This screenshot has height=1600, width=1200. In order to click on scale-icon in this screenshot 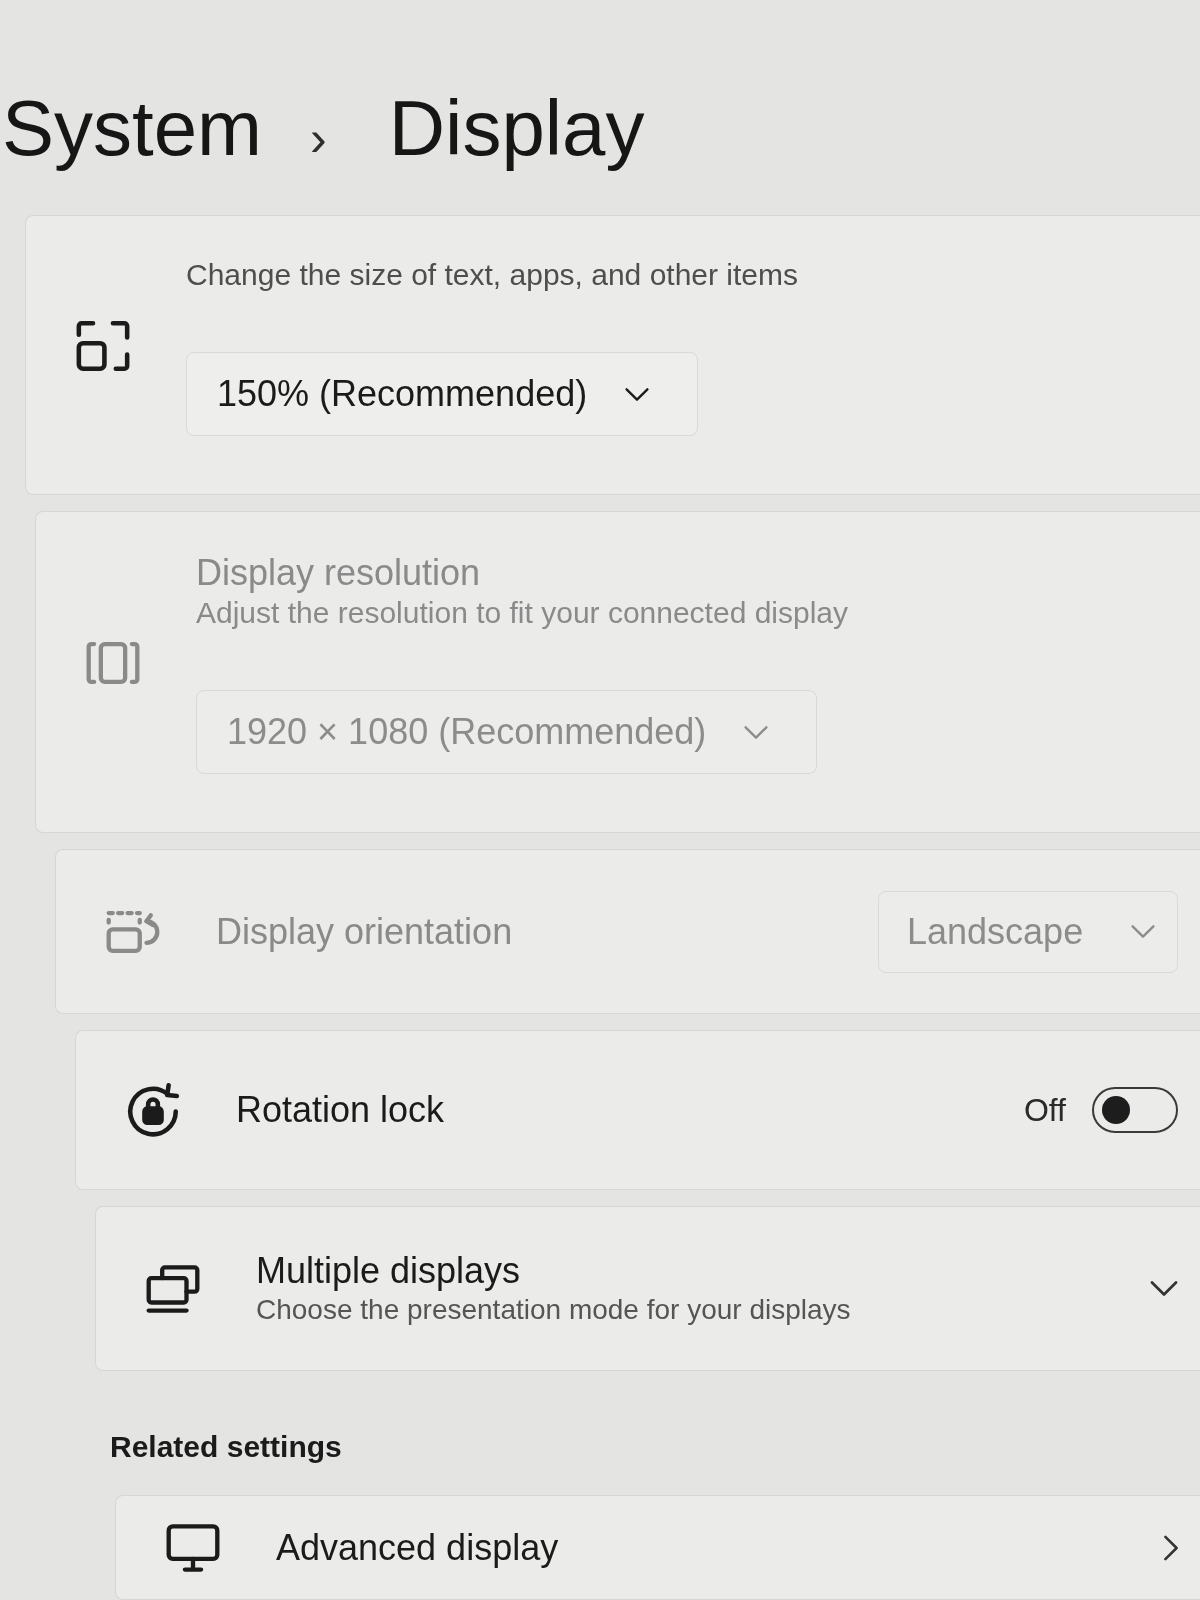, I will do `click(103, 346)`.